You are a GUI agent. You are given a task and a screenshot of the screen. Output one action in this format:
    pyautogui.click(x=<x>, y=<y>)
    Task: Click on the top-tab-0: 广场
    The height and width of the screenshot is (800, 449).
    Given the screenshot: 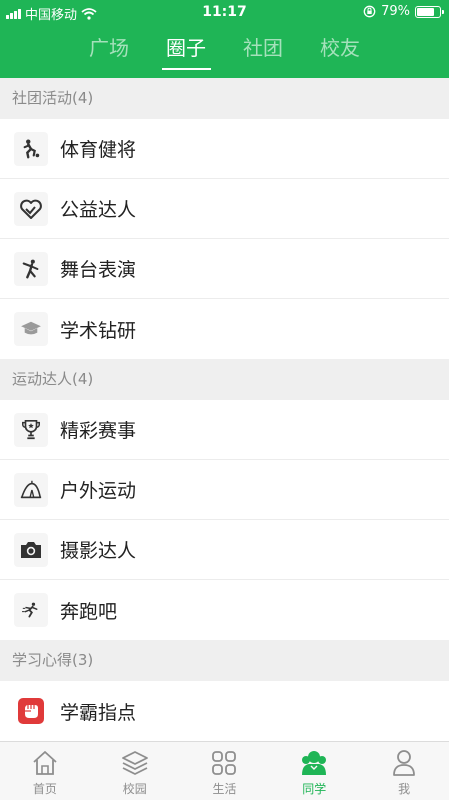 What is the action you would take?
    pyautogui.click(x=109, y=50)
    